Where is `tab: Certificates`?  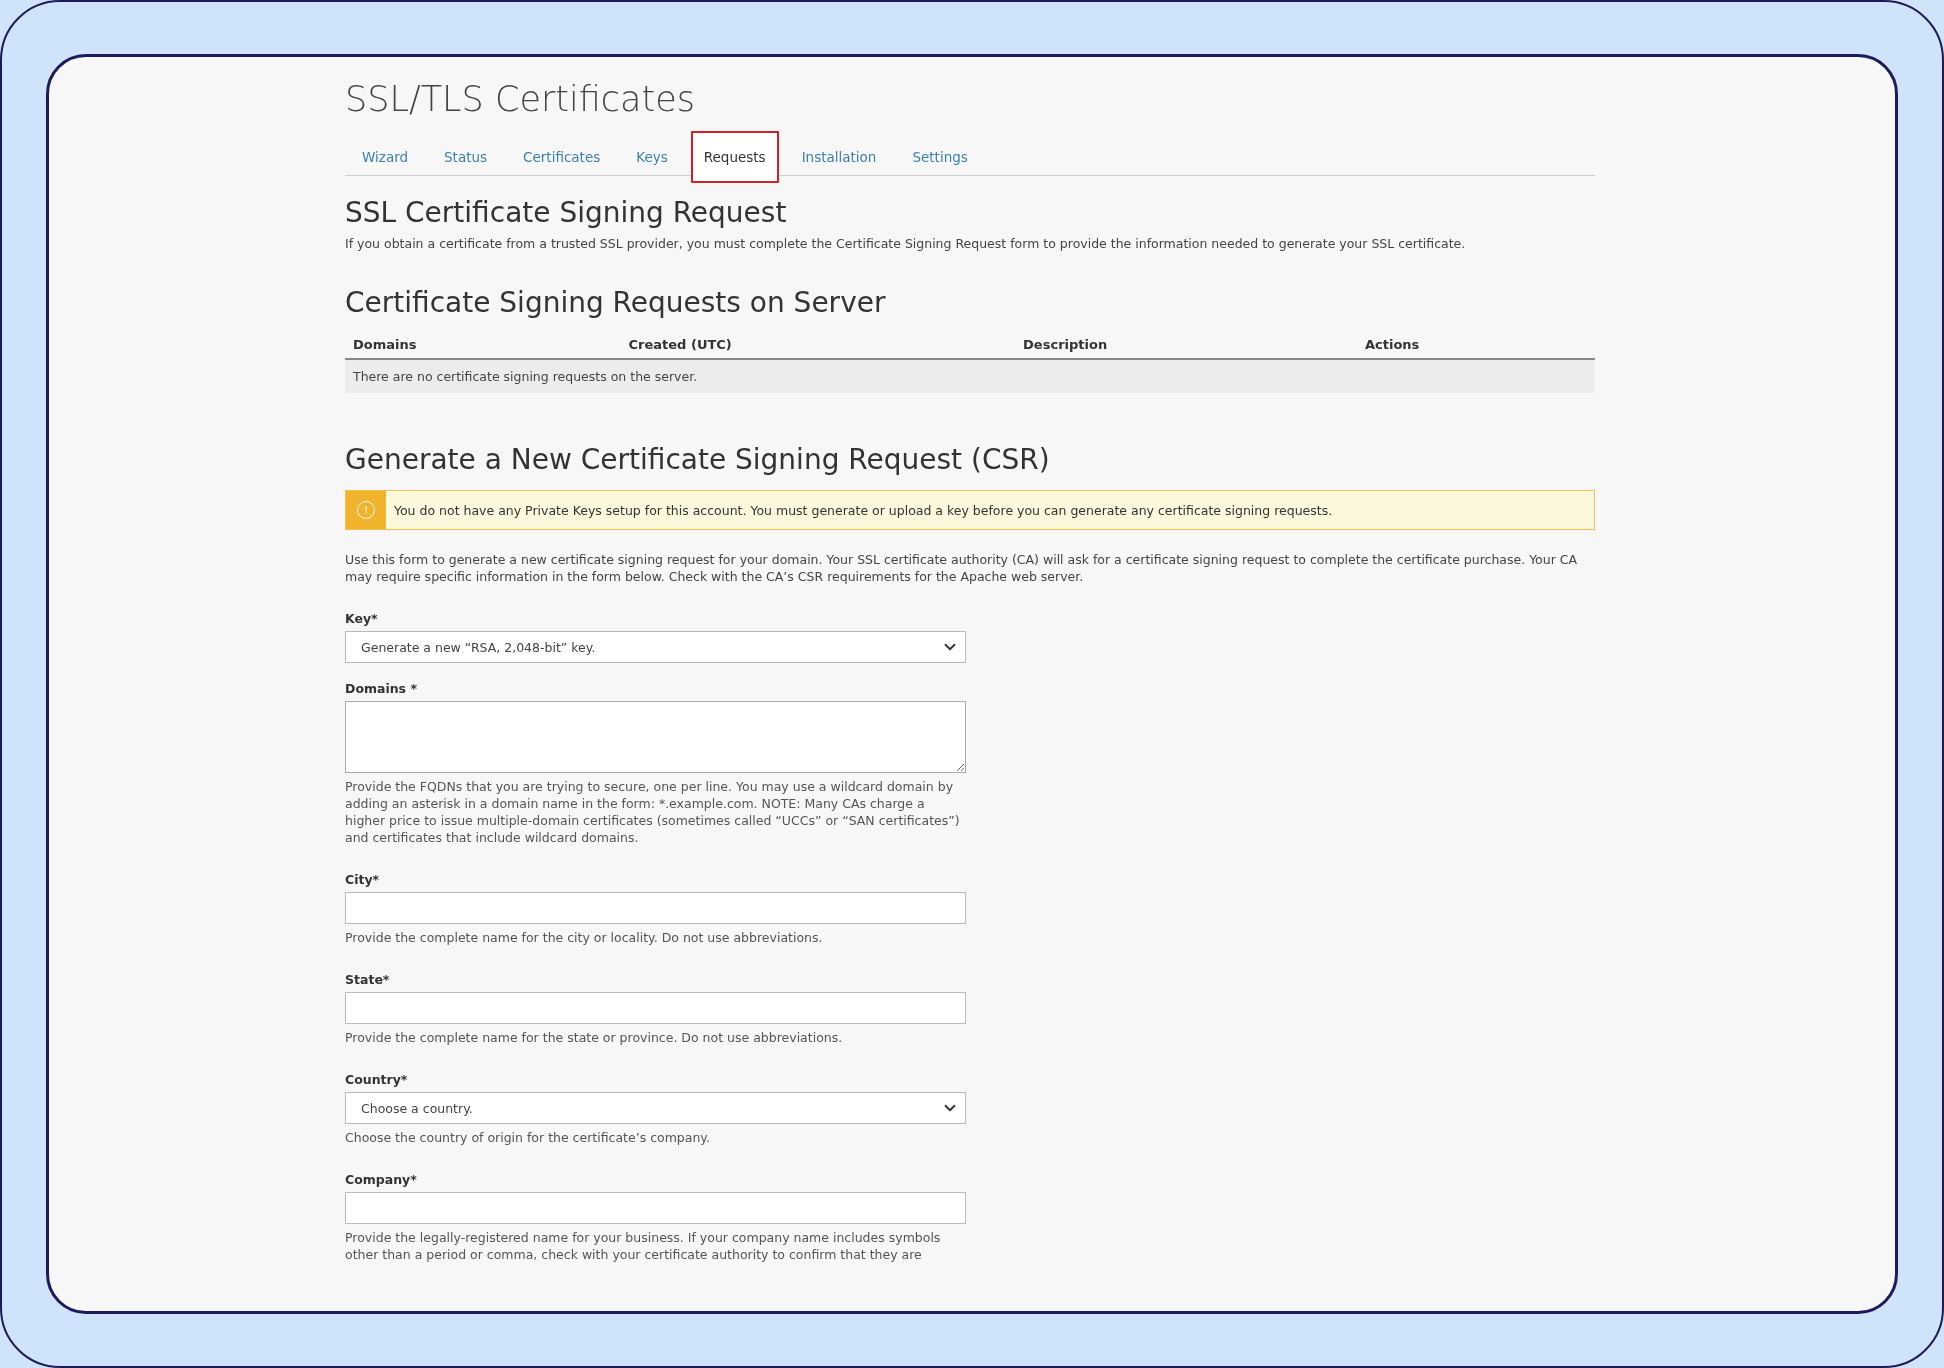
tab: Certificates is located at coordinates (562, 157).